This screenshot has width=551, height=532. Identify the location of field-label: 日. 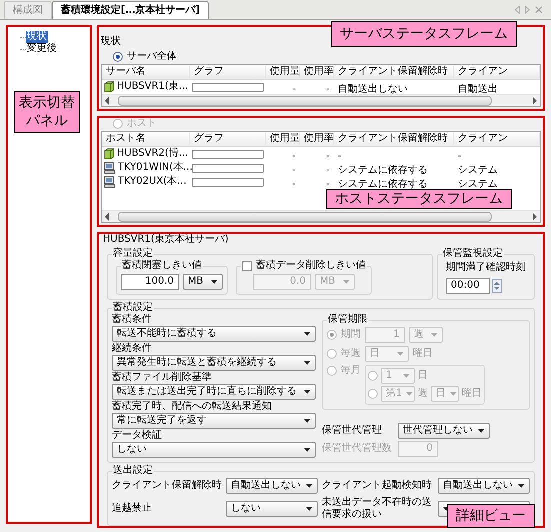
(423, 376).